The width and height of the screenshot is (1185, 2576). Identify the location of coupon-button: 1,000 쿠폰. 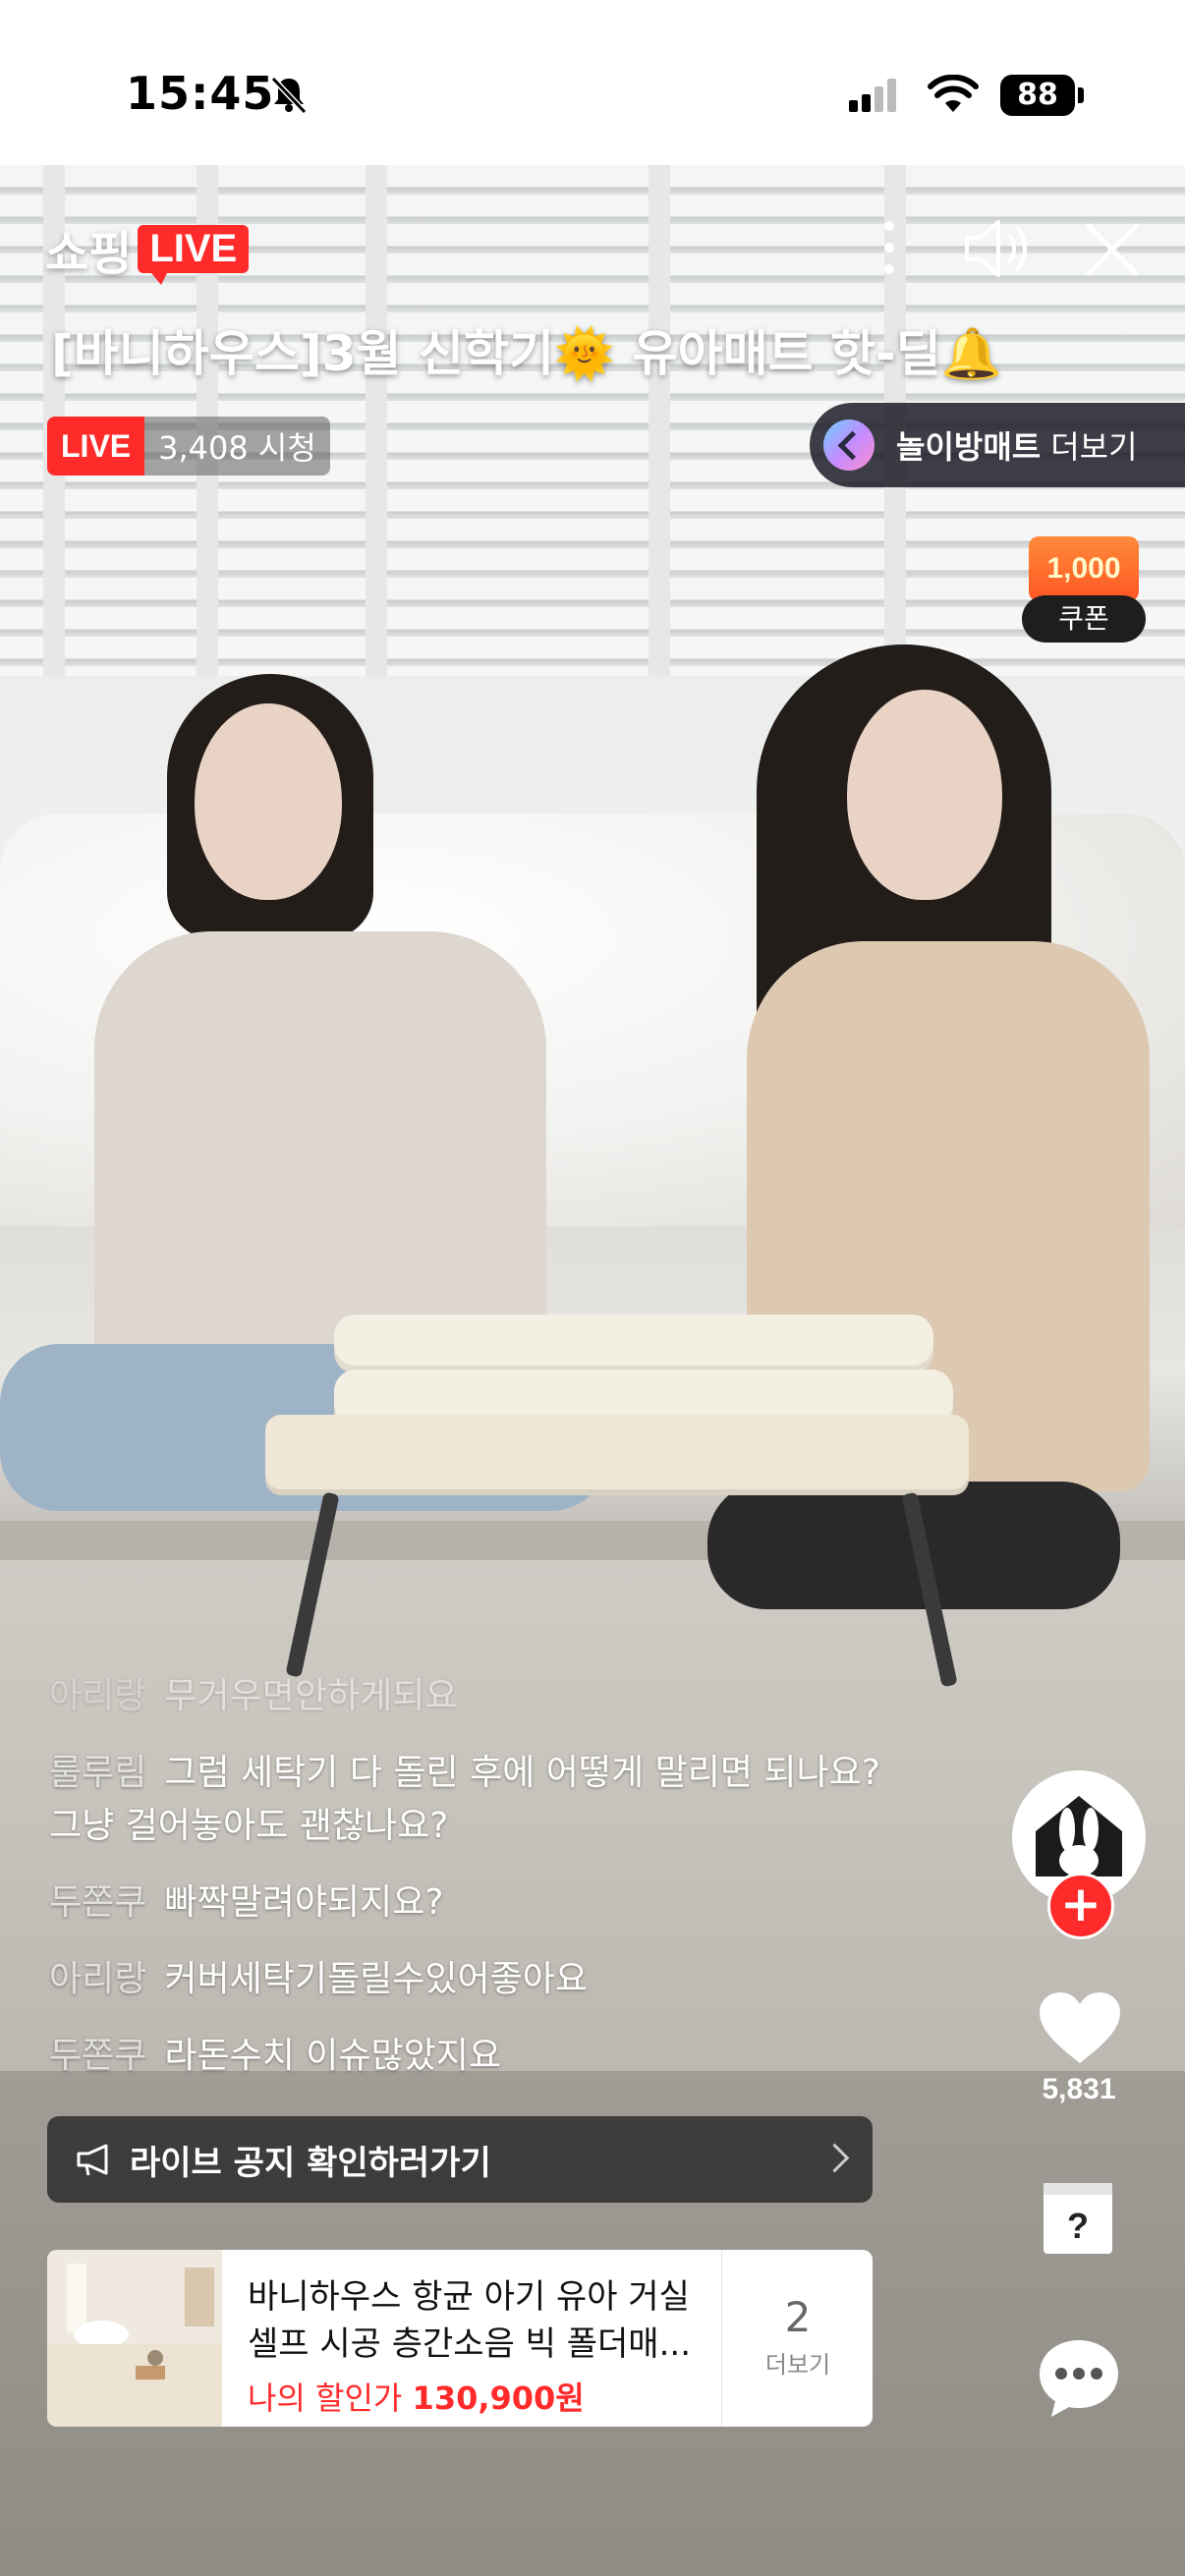
(1084, 589).